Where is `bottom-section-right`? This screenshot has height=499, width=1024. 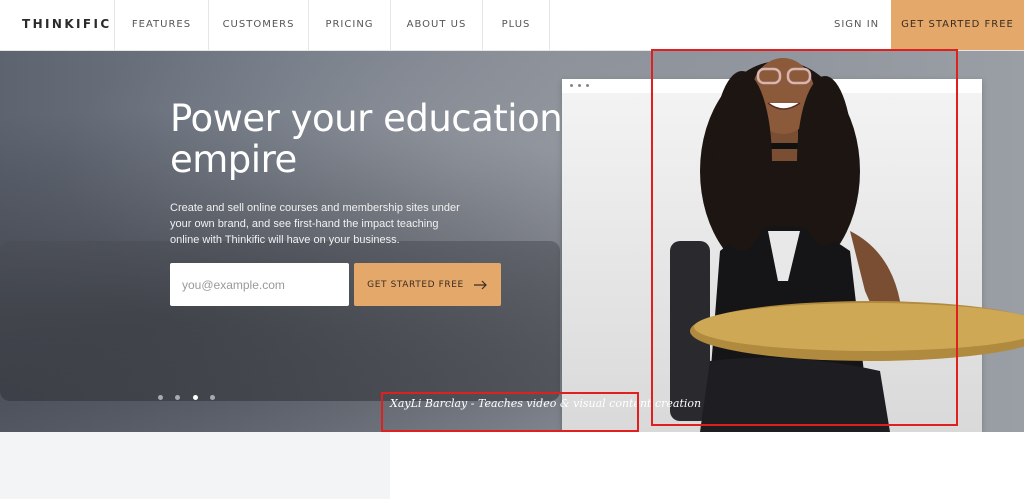 bottom-section-right is located at coordinates (707, 465).